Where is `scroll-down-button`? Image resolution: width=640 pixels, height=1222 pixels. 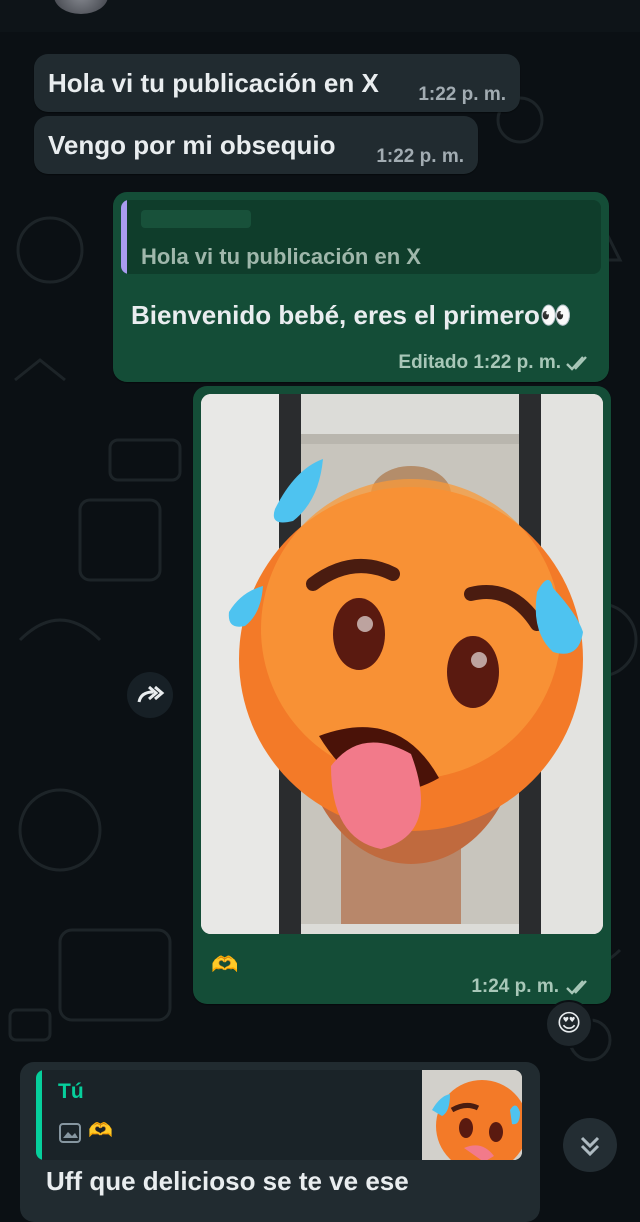 scroll-down-button is located at coordinates (590, 1145).